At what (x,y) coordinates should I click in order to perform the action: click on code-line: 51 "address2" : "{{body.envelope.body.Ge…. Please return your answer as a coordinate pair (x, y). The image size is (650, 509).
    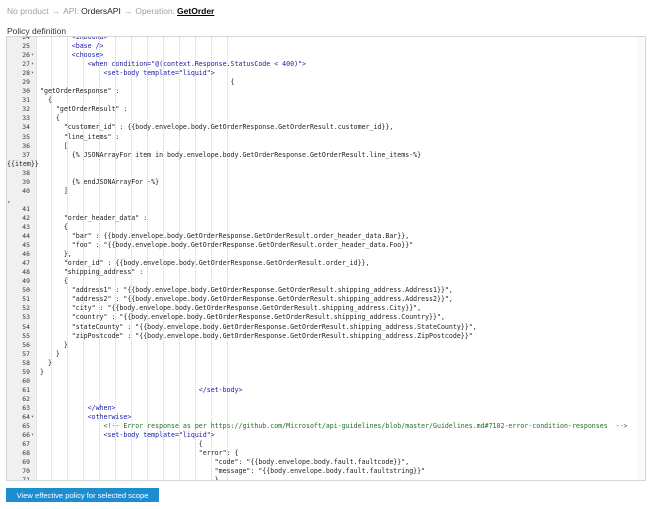
    Looking at the image, I should click on (326, 299).